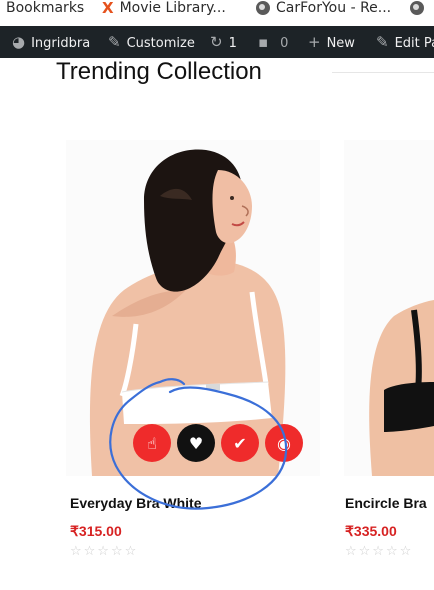 Image resolution: width=434 pixels, height=590 pixels. Describe the element at coordinates (159, 71) in the screenshot. I see `section-title: Trending Collection` at that location.